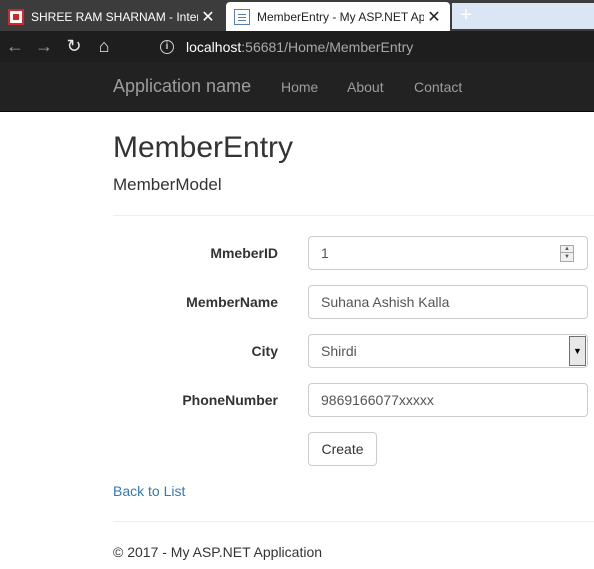 This screenshot has width=594, height=569. What do you see at coordinates (448, 253) in the screenshot?
I see `member-id-input: 1 ▲ ▼` at bounding box center [448, 253].